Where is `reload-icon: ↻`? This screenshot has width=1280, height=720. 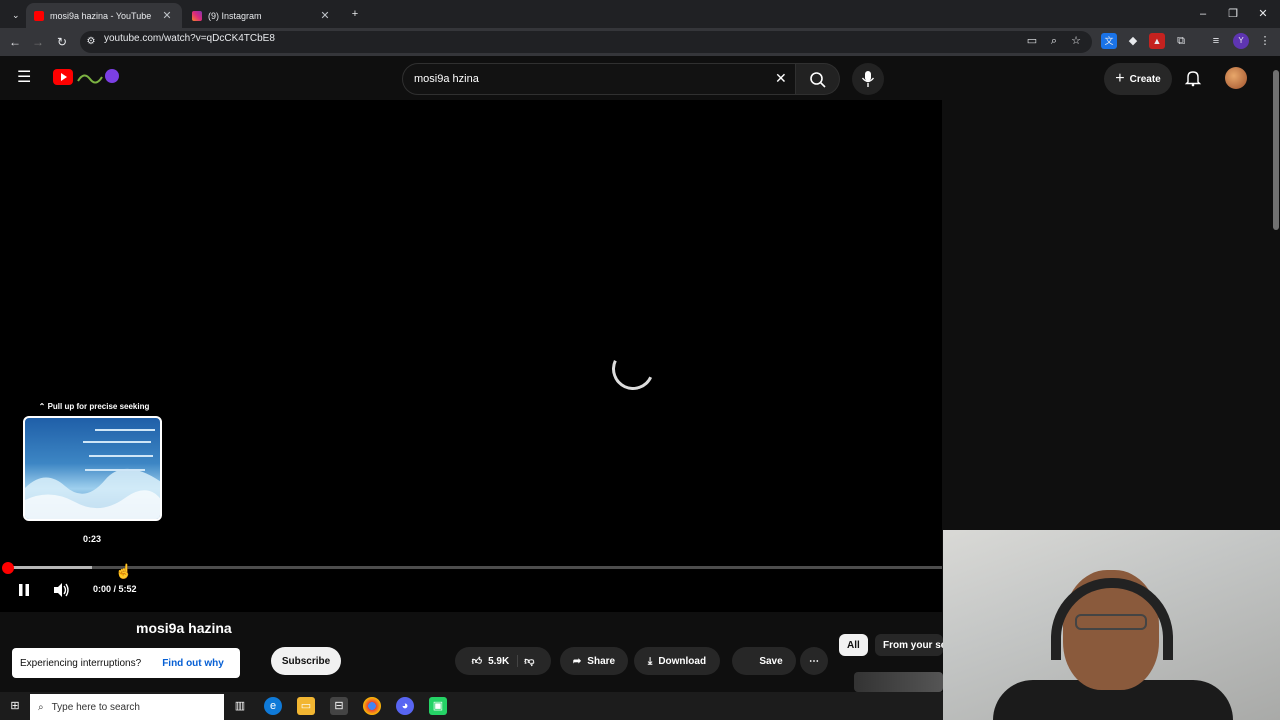 reload-icon: ↻ is located at coordinates (62, 42).